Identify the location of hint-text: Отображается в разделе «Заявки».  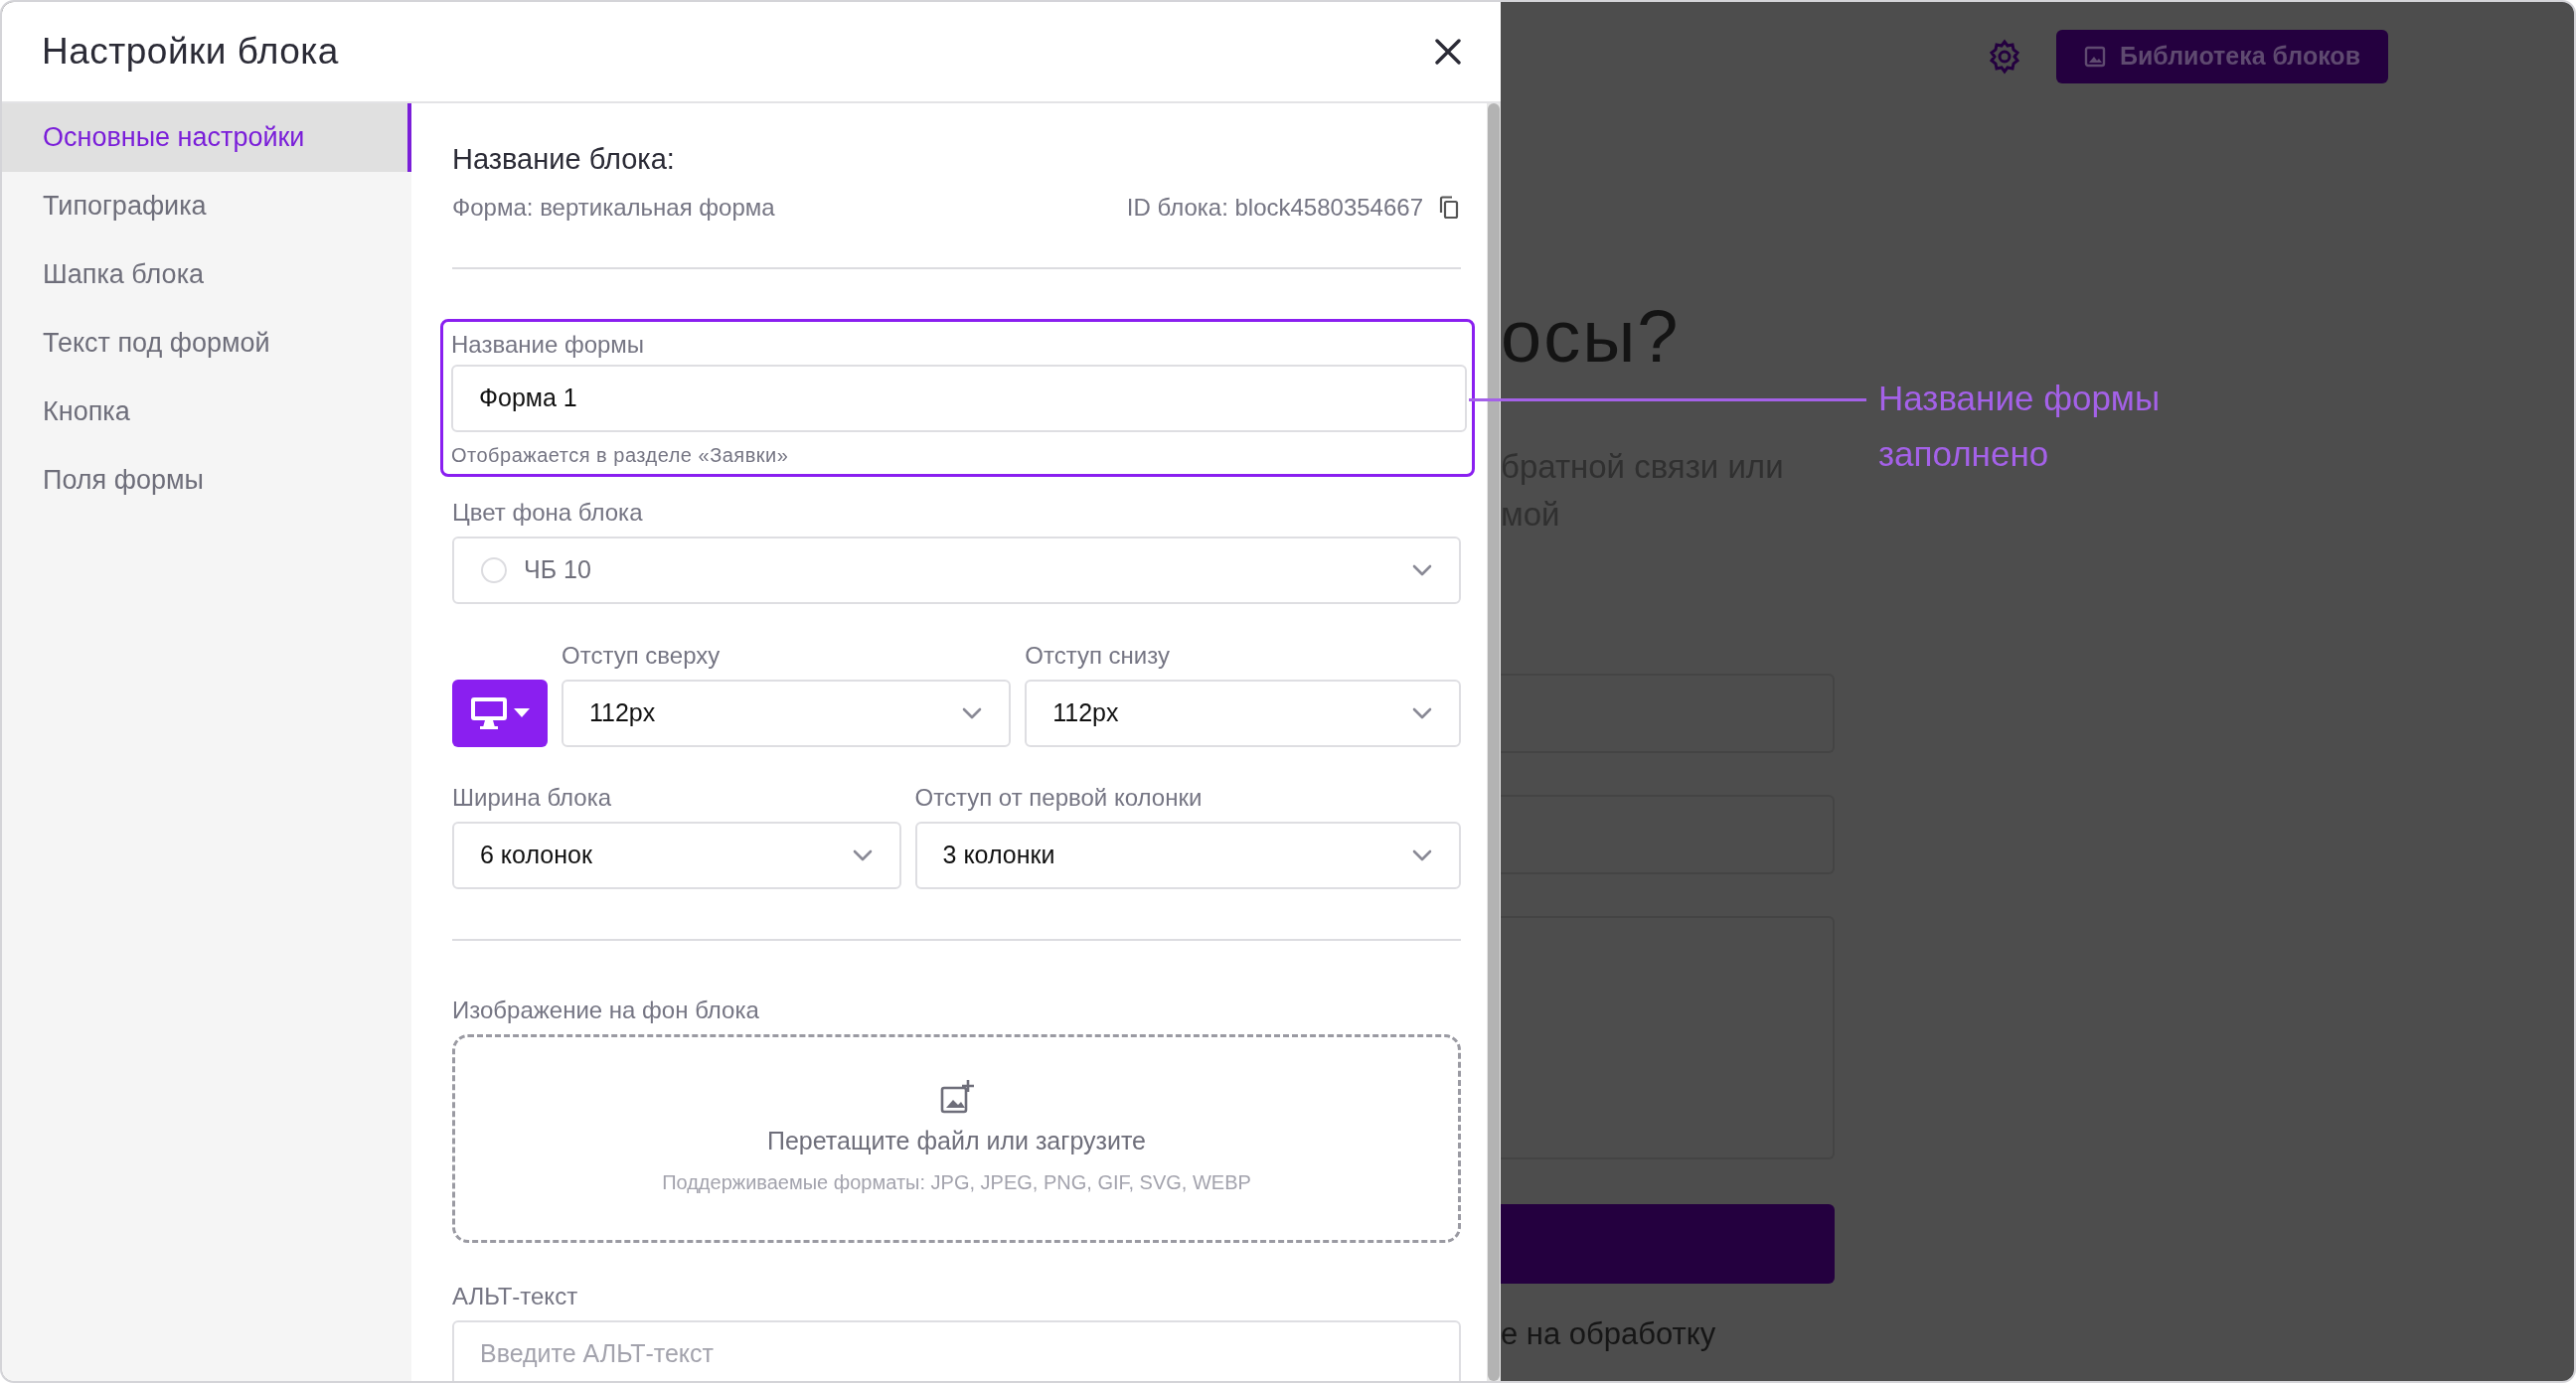
(620, 455).